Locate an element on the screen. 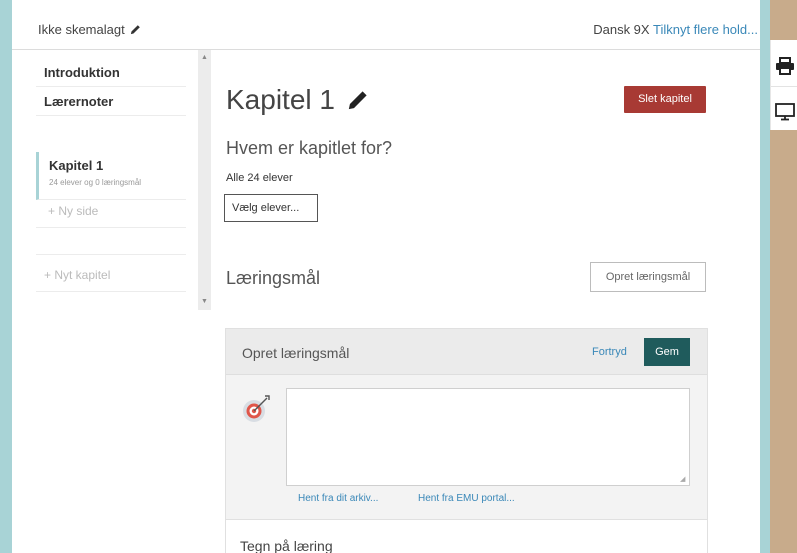  scroll-up-arrow-icon: ▲ is located at coordinates (204, 58).